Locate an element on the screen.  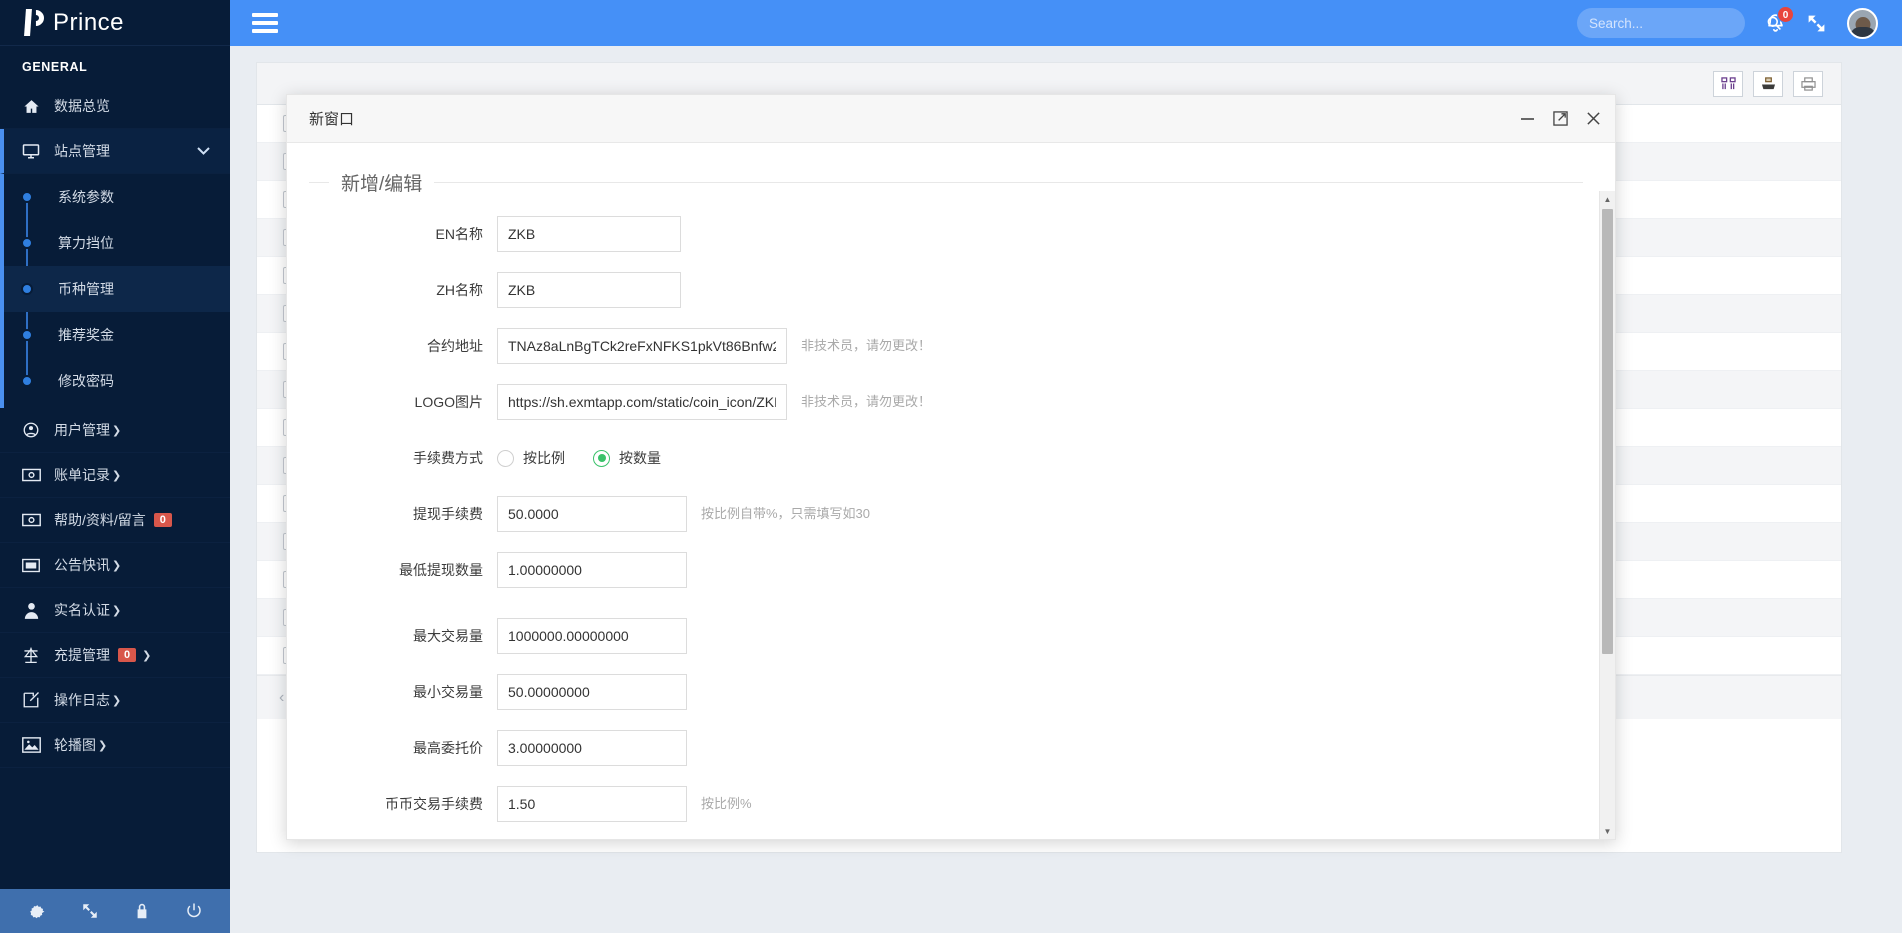
brand-logo: Prince is located at coordinates (115, 23).